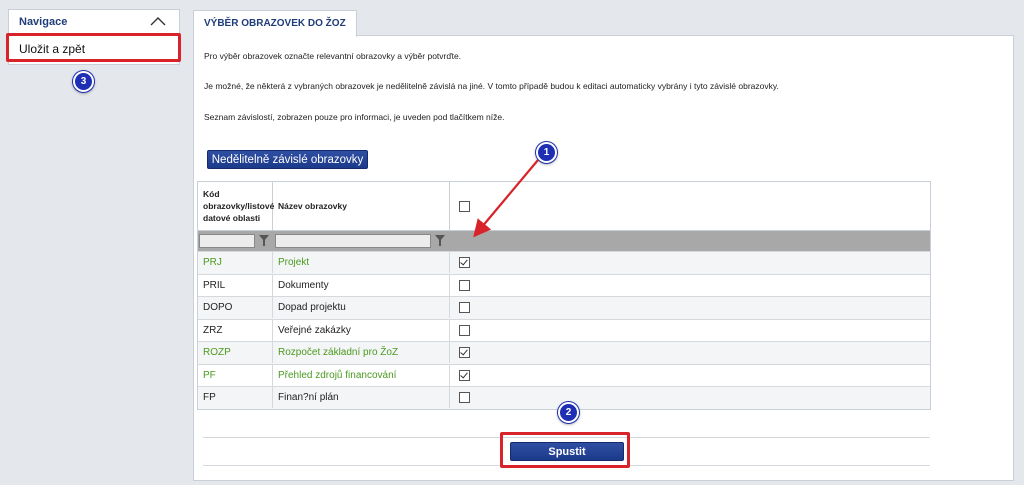 This screenshot has width=1024, height=485. What do you see at coordinates (94, 22) in the screenshot?
I see `navigation-header: Navigace` at bounding box center [94, 22].